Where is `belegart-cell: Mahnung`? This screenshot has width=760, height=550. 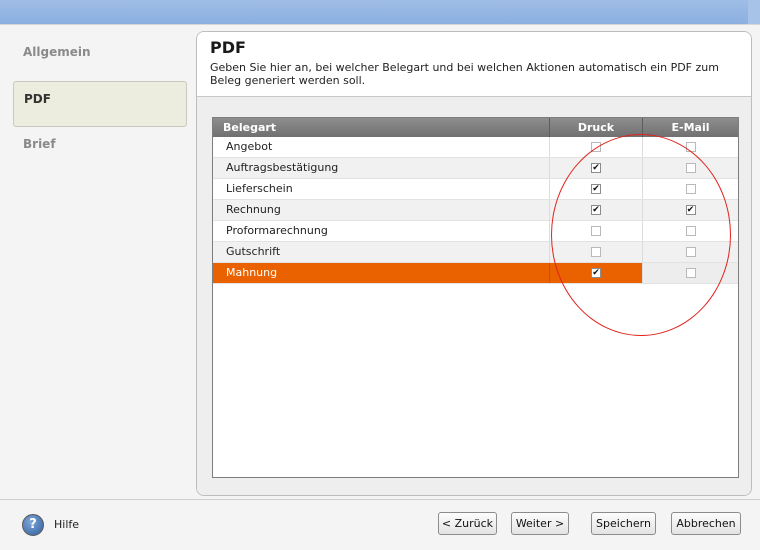
belegart-cell: Mahnung is located at coordinates (381, 273).